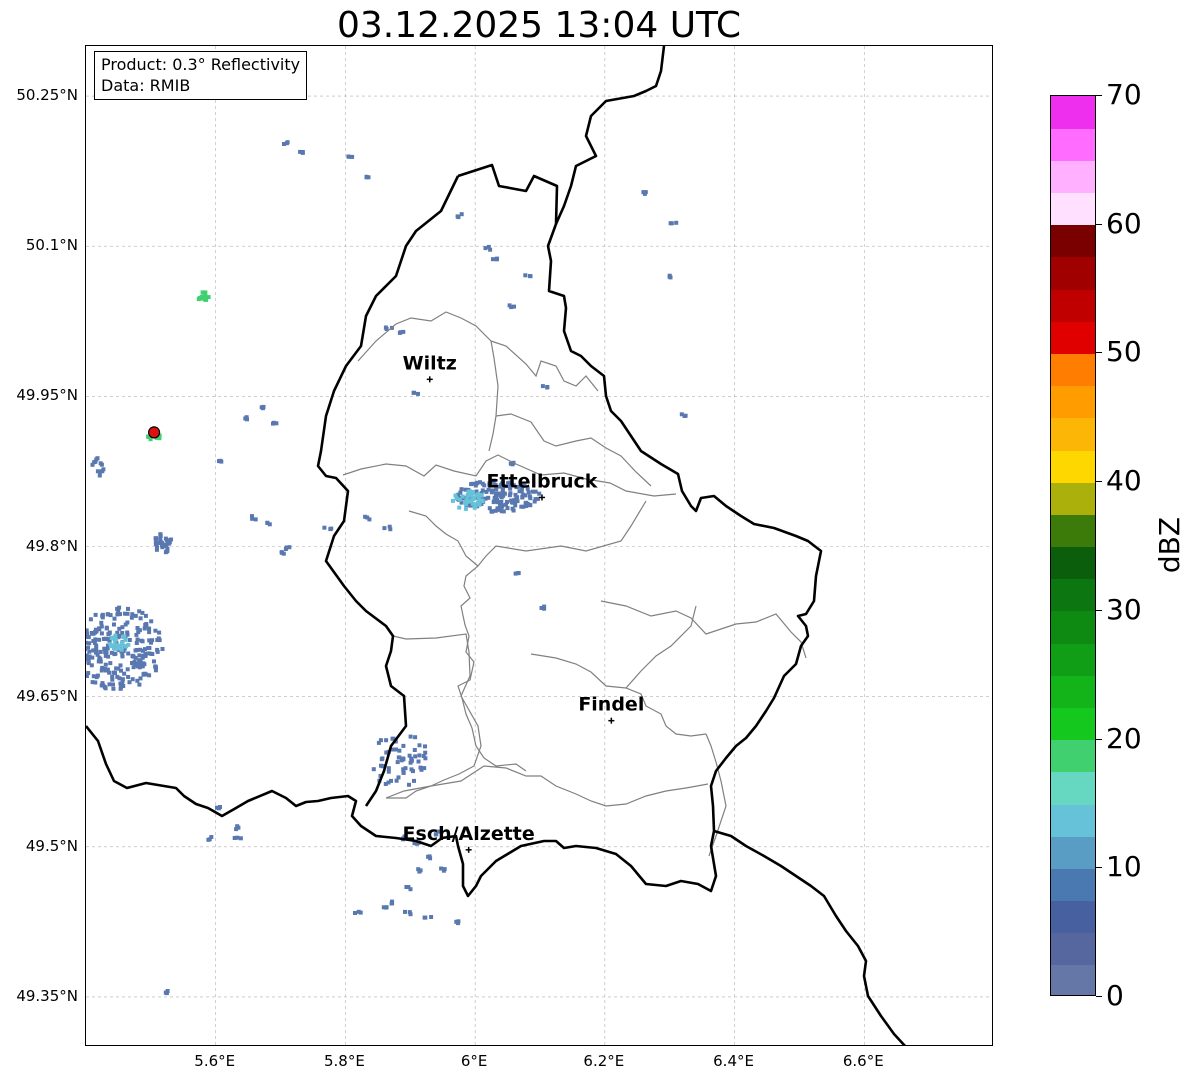 Image resolution: width=1184 pixels, height=1081 pixels. Describe the element at coordinates (469, 834) in the screenshot. I see `city-label: Esch/Alzette` at that location.